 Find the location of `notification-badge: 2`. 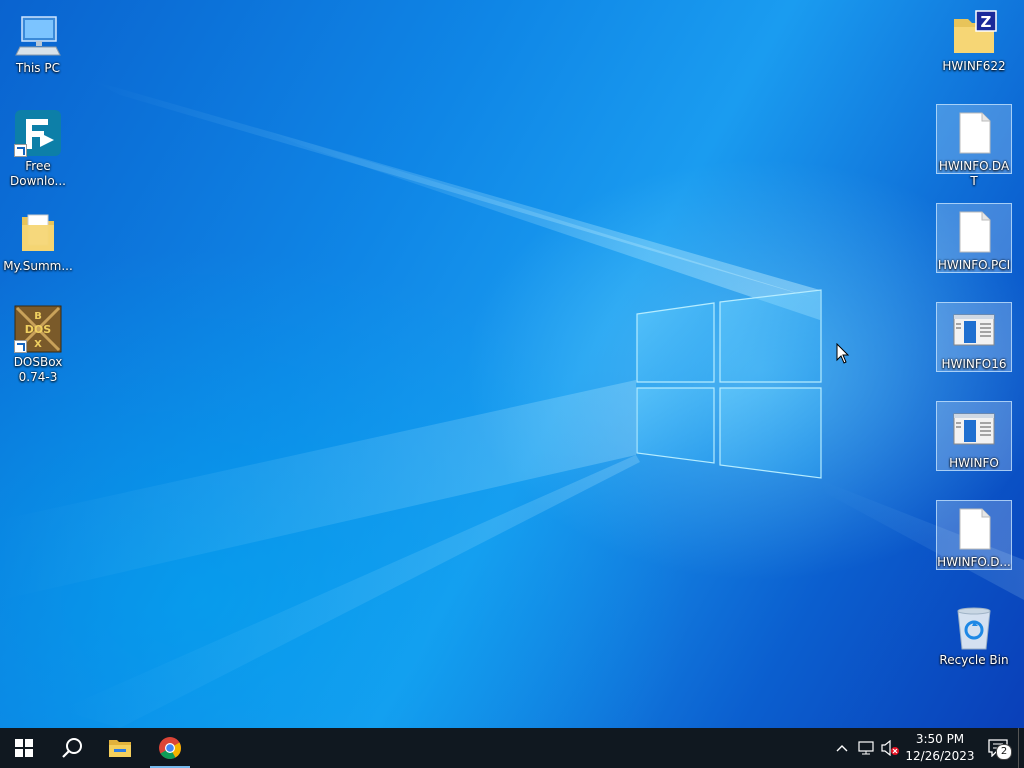

notification-badge: 2 is located at coordinates (1004, 752).